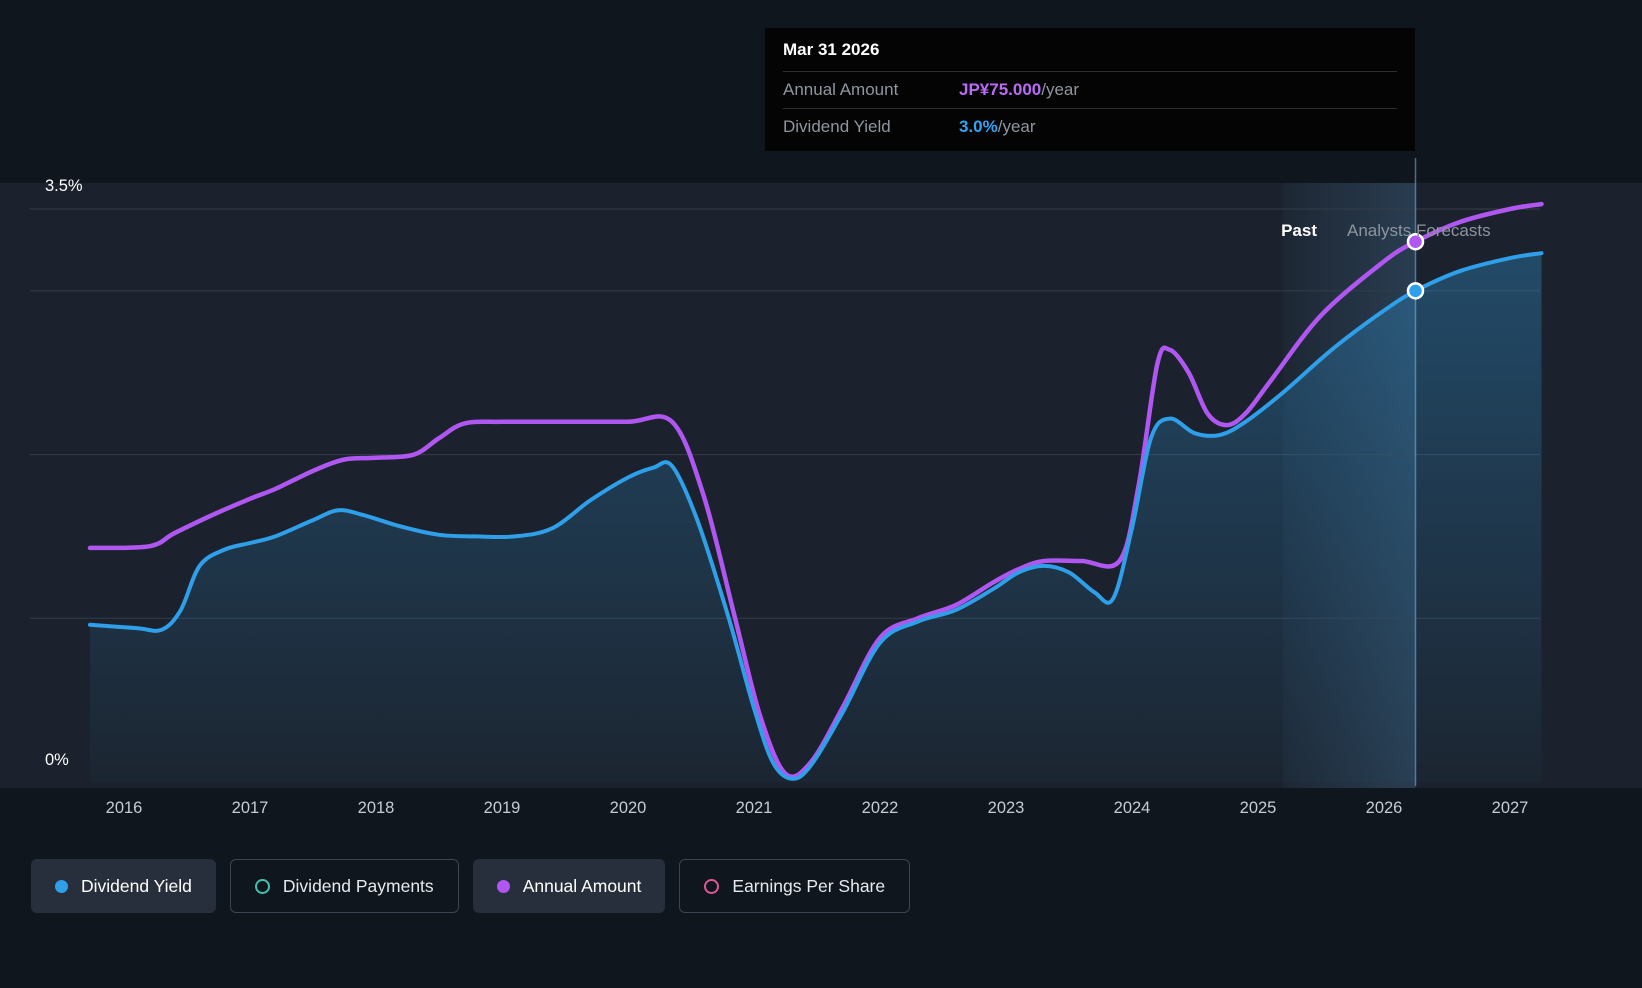  What do you see at coordinates (582, 885) in the screenshot?
I see `legend-label: Annual Amount` at bounding box center [582, 885].